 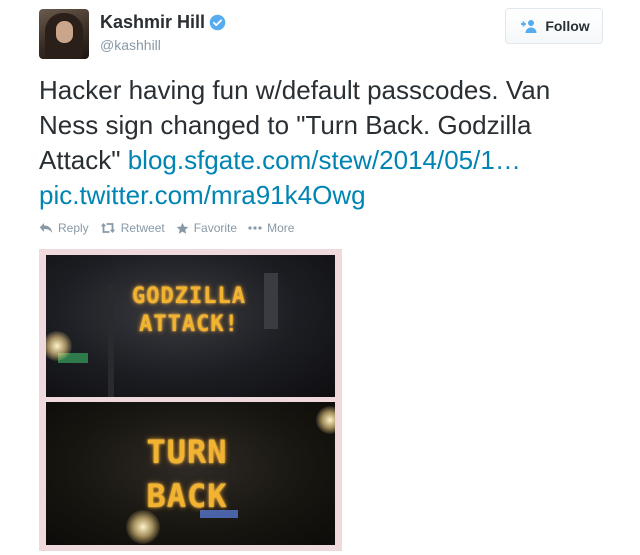 I want to click on star-icon, so click(x=182, y=228).